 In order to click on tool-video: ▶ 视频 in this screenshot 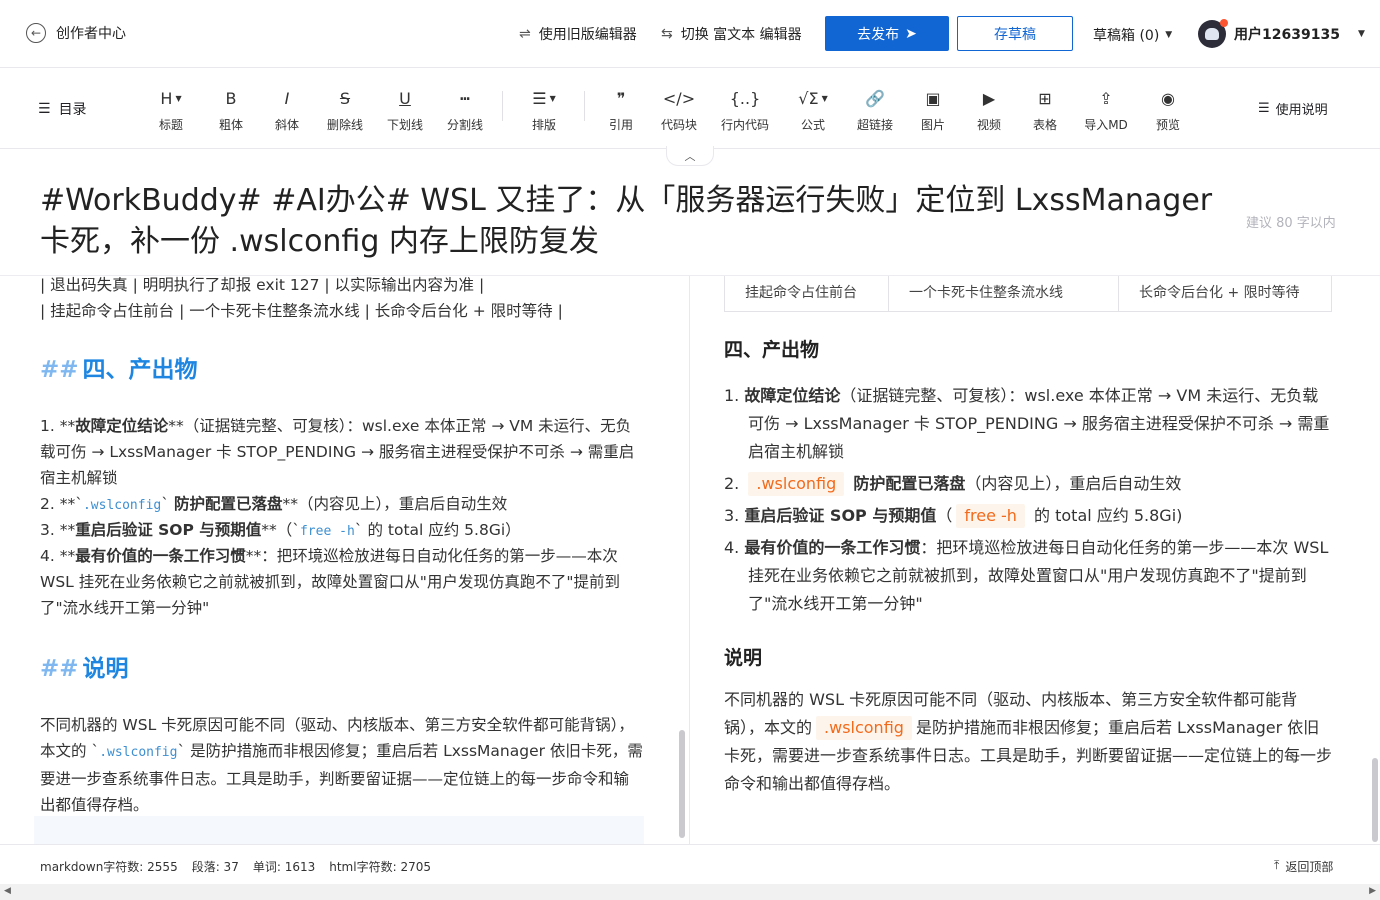, I will do `click(989, 110)`.